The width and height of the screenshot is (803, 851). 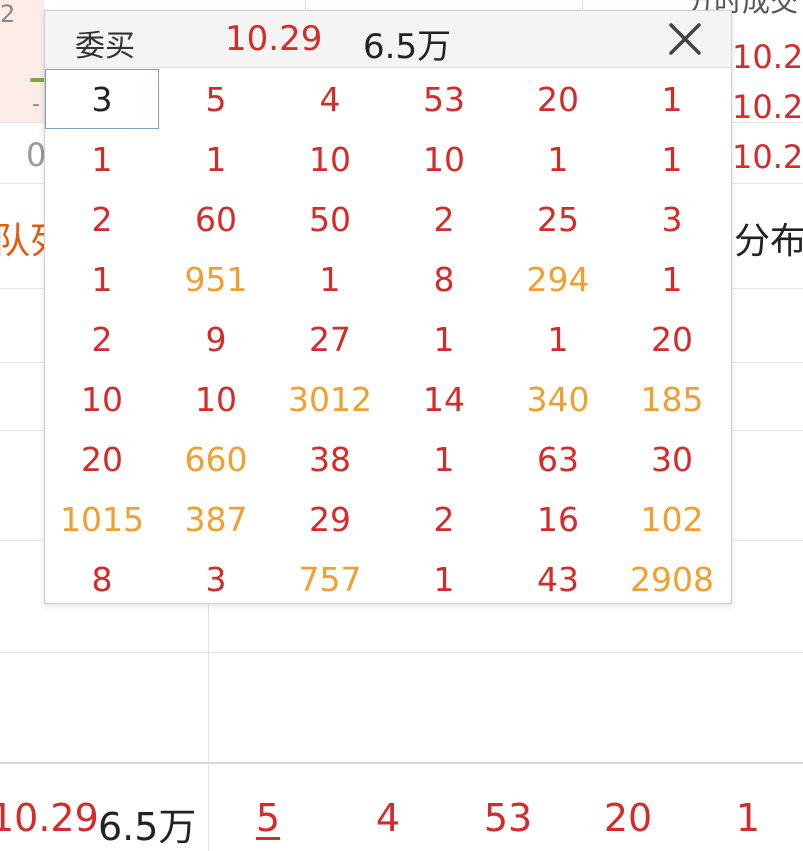 I want to click on order-row: 1 951 1 8 294 1, so click(x=388, y=279).